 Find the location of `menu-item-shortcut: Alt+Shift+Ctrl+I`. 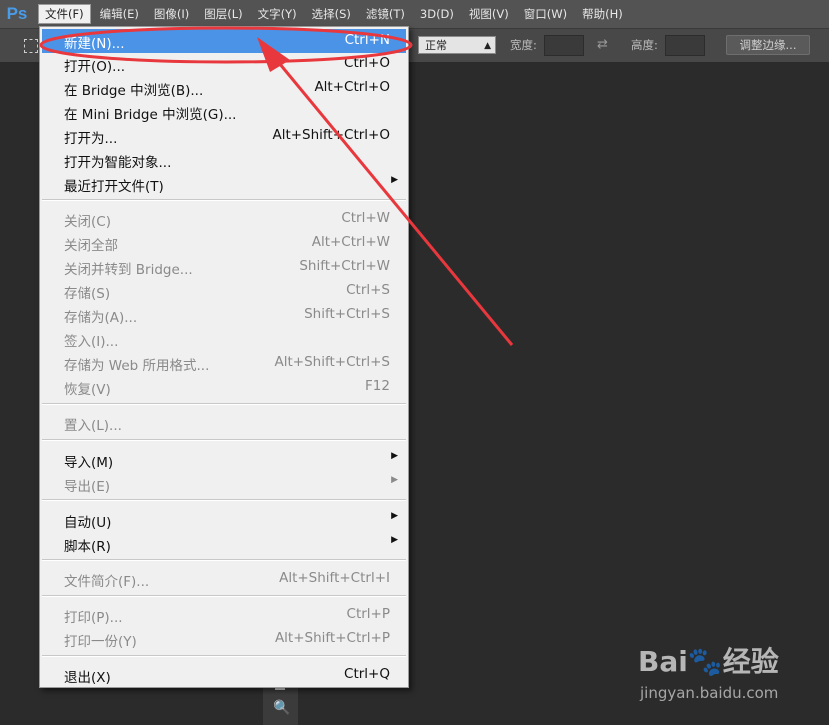

menu-item-shortcut: Alt+Shift+Ctrl+I is located at coordinates (334, 578).